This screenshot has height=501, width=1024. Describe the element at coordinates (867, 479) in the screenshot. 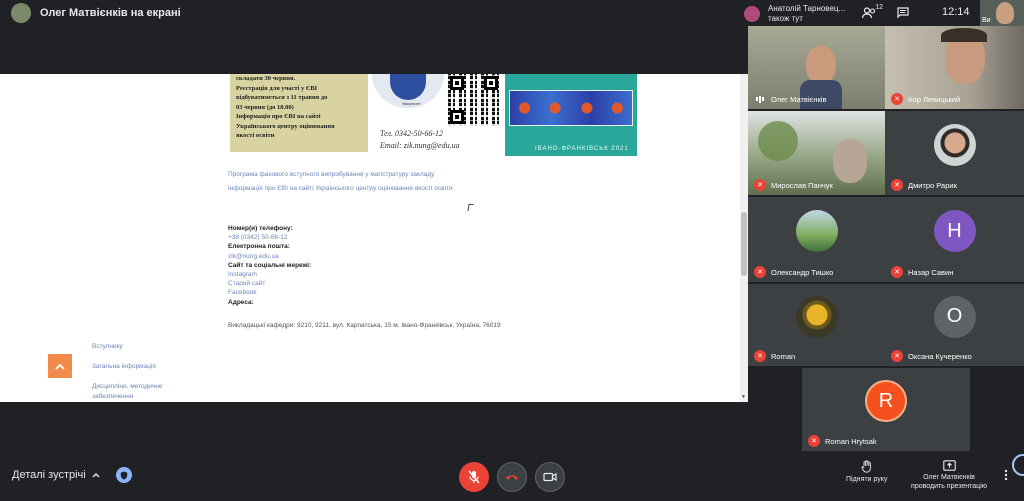

I see `raise-hand-label: Підняти руку` at that location.